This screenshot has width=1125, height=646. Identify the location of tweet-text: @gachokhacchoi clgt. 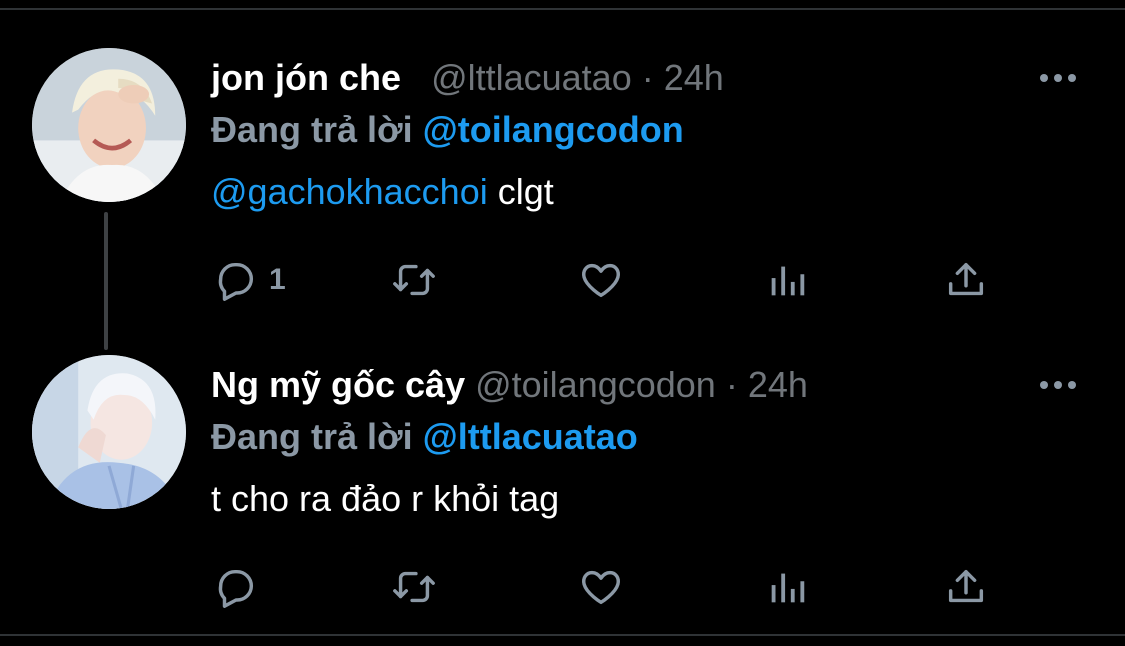
(382, 192).